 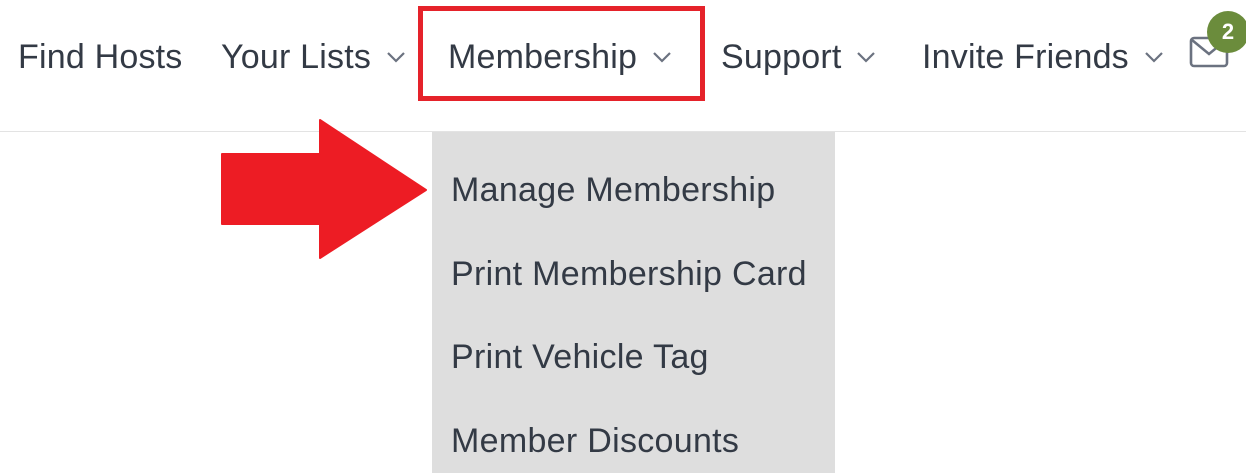 I want to click on nav-item-support: Support, so click(x=799, y=57).